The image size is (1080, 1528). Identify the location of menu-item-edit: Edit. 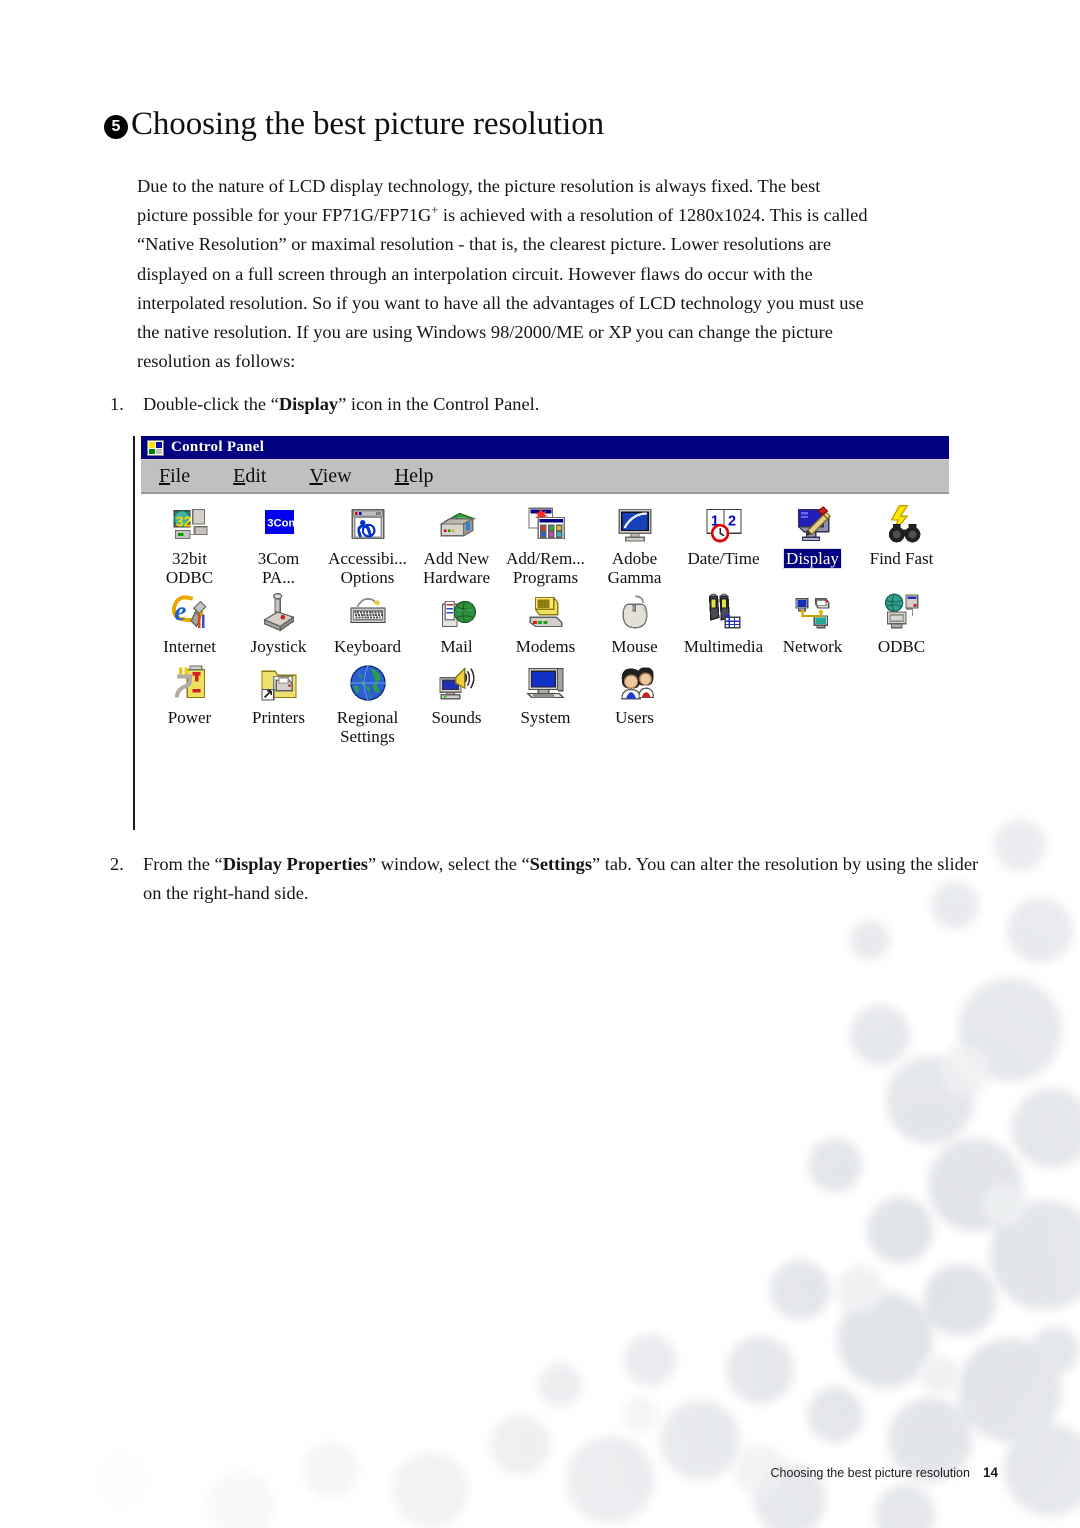
(249, 476).